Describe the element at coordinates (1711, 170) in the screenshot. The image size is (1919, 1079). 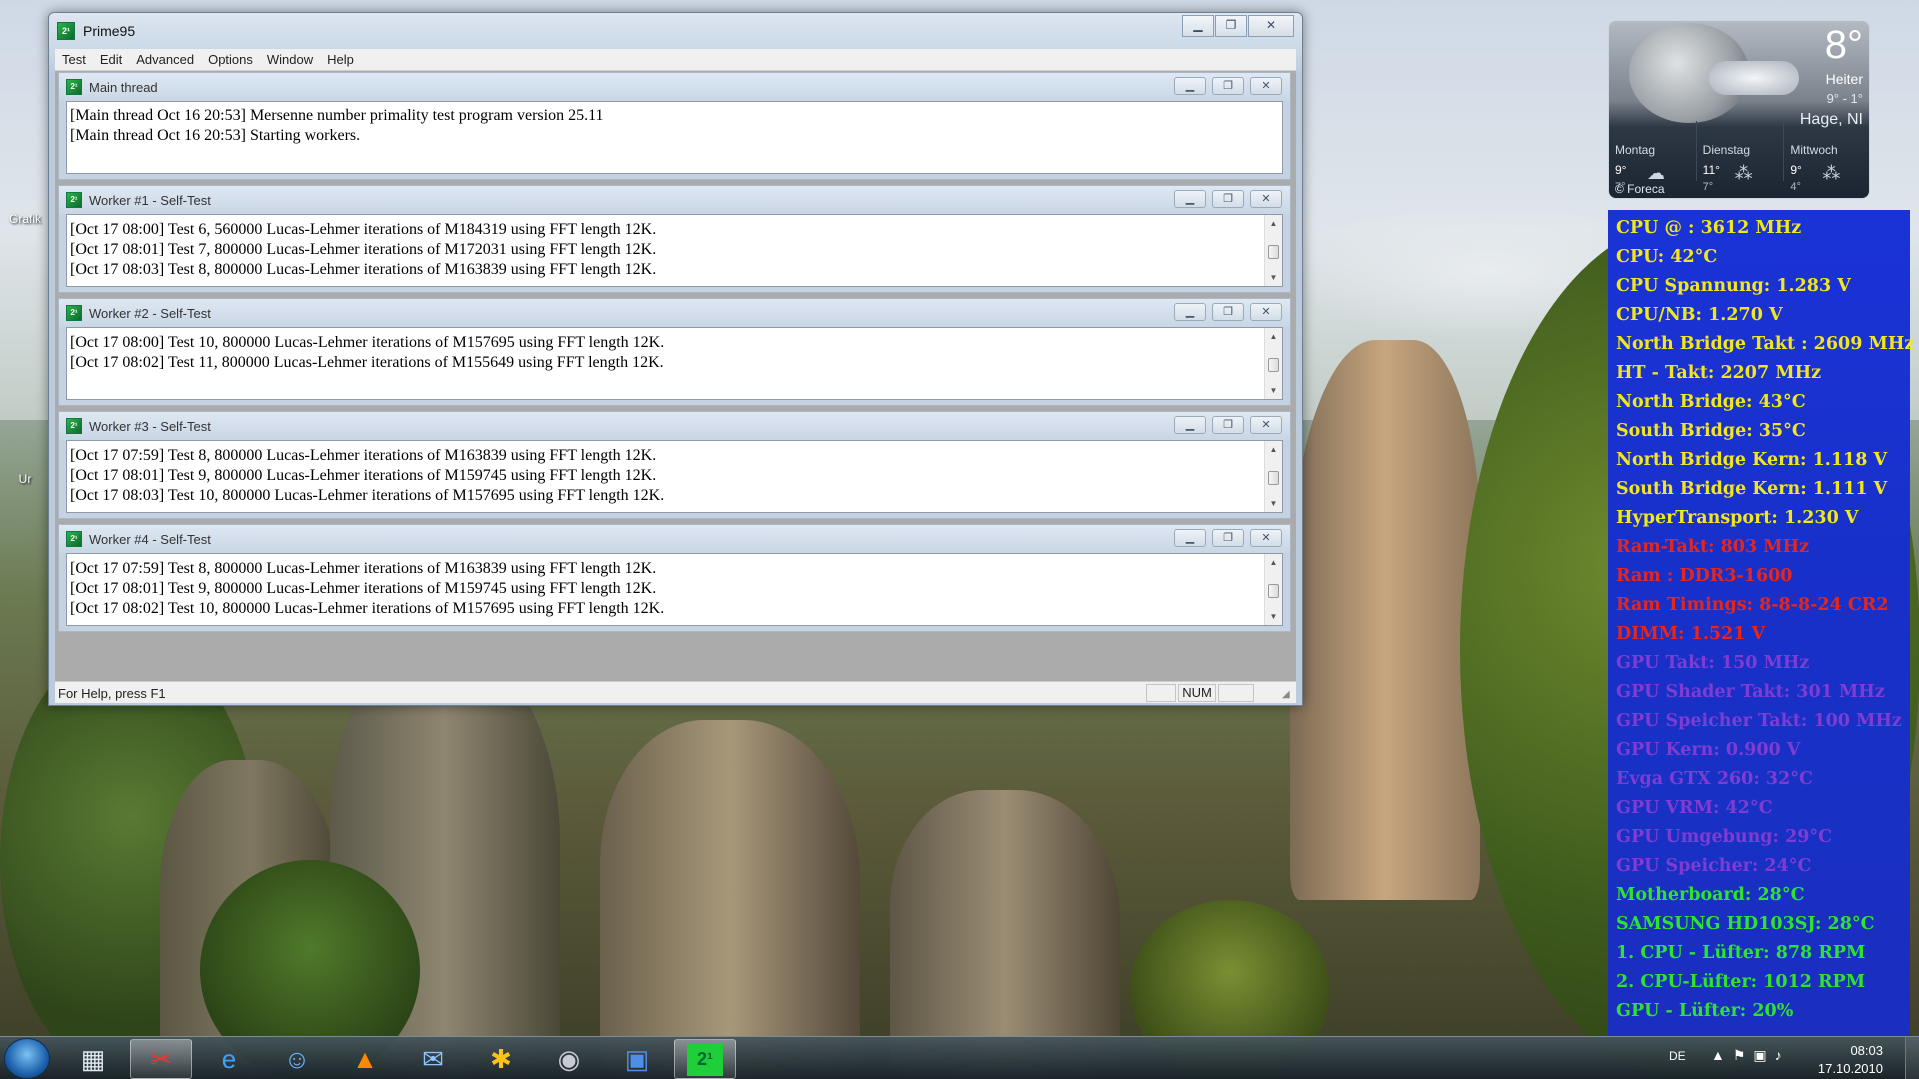
I see `forecast-high: 11°` at that location.